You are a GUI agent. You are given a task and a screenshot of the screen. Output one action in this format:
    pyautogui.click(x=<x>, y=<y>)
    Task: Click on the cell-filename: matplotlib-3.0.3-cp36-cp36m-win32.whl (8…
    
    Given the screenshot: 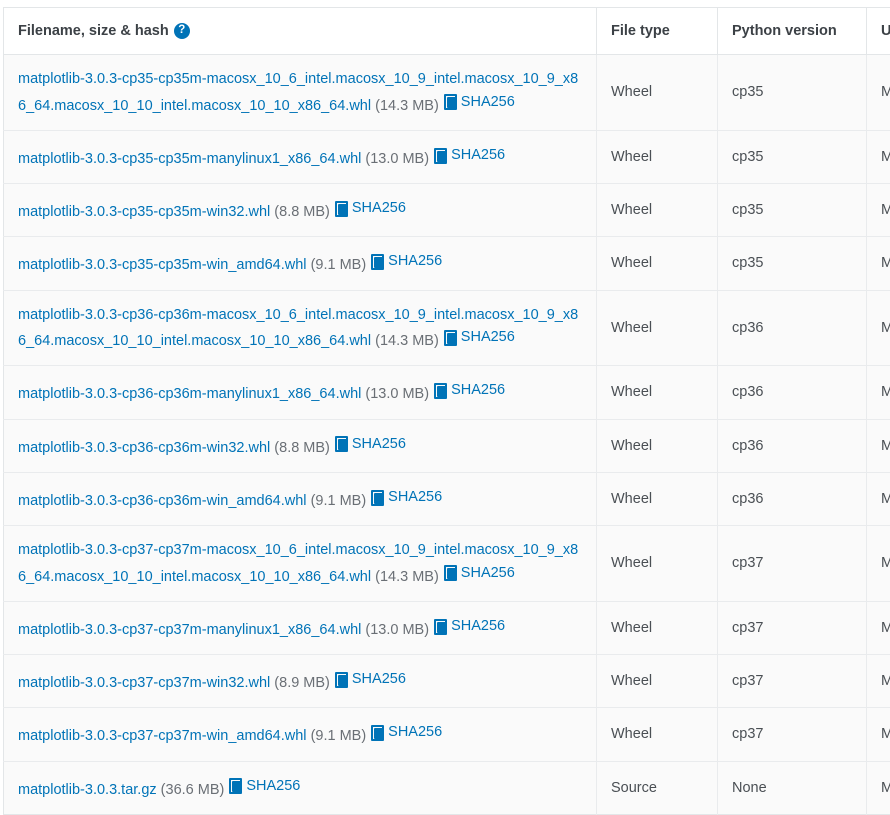 What is the action you would take?
    pyautogui.click(x=300, y=445)
    